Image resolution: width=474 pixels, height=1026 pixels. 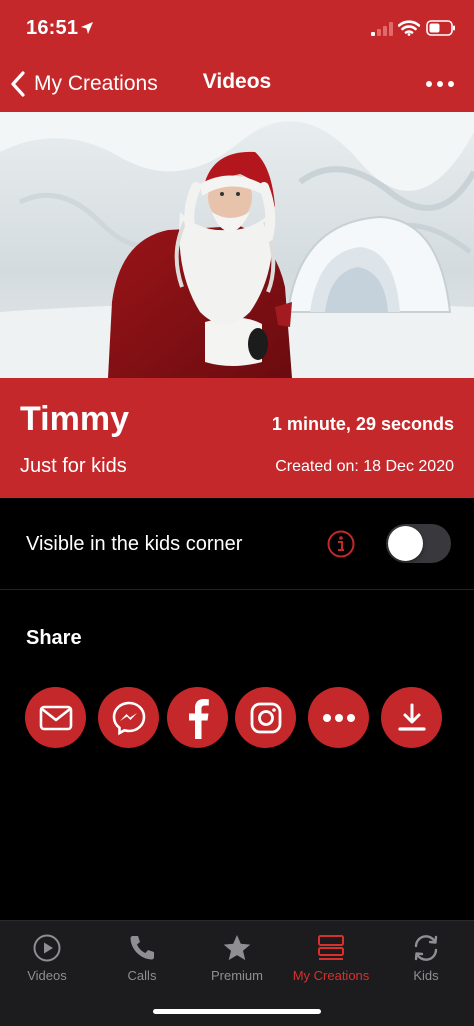 What do you see at coordinates (440, 84) in the screenshot?
I see `more-horizontal-icon` at bounding box center [440, 84].